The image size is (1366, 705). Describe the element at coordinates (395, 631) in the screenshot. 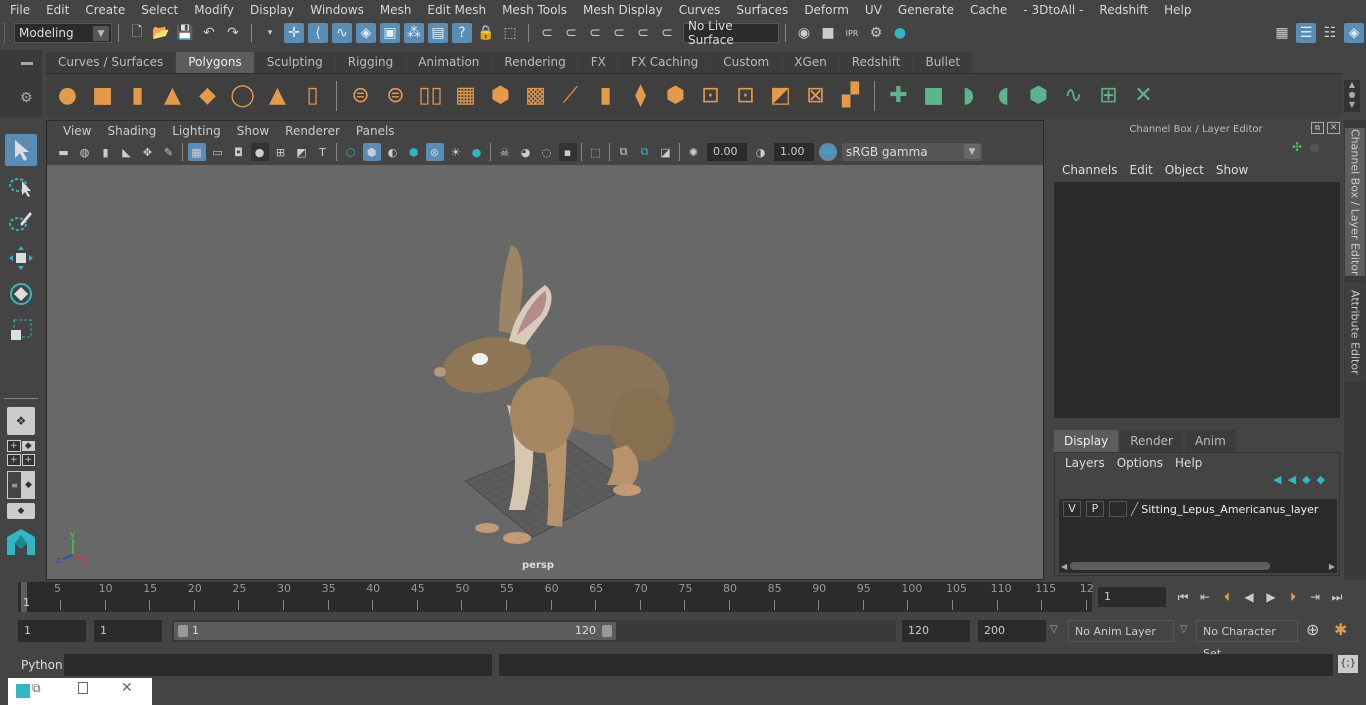

I see `range-slider-bar: 1 120` at that location.